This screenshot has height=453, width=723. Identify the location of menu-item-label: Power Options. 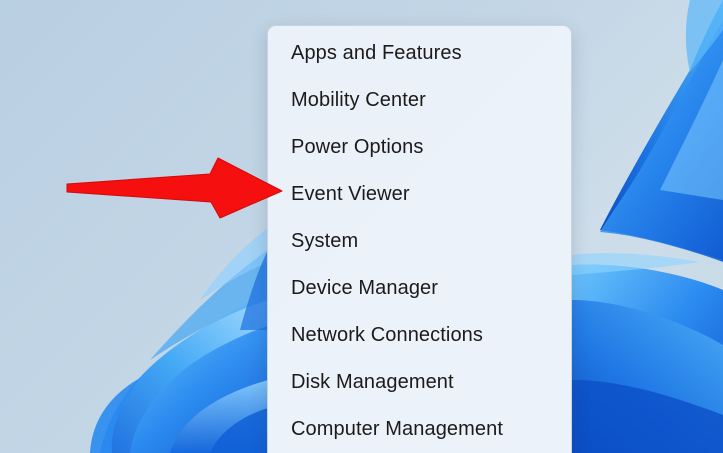
(357, 146).